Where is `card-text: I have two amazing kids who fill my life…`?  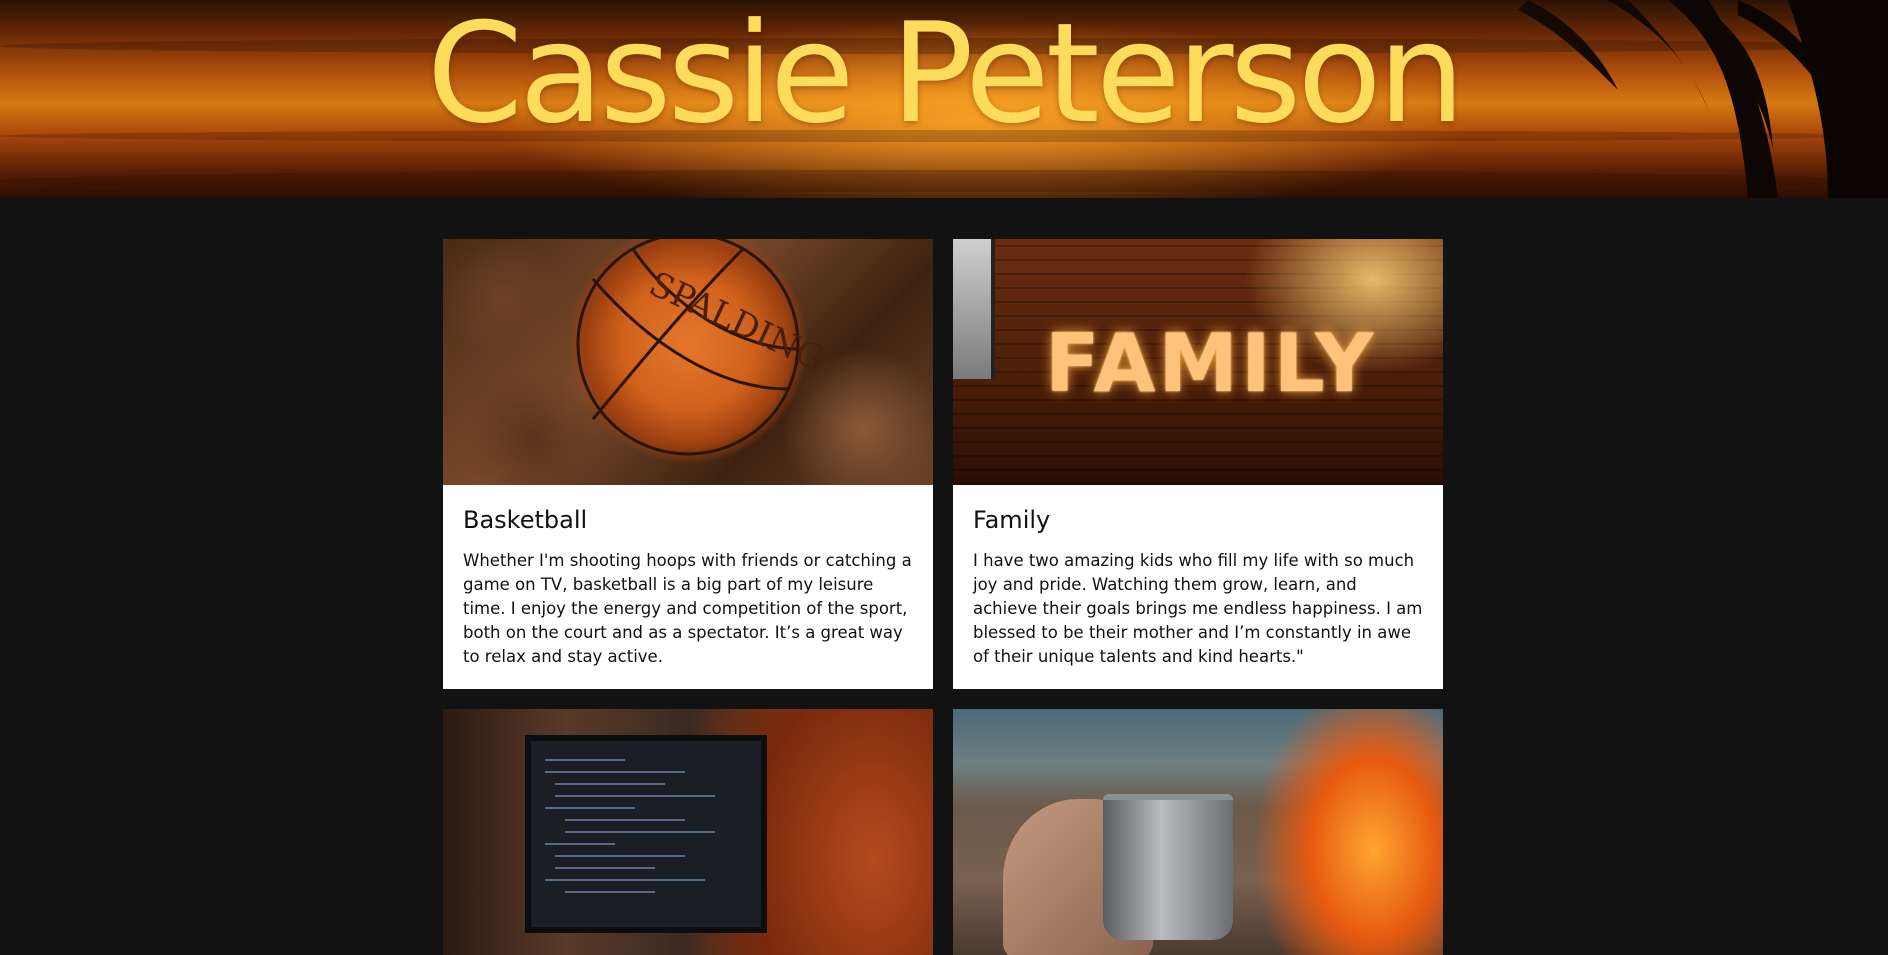 card-text: I have two amazing kids who fill my life… is located at coordinates (1198, 608).